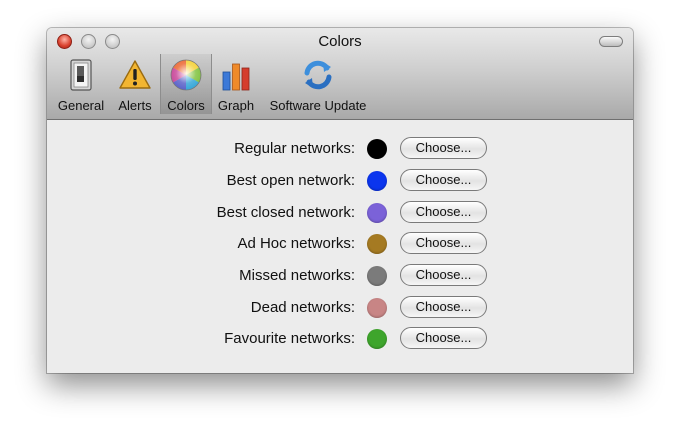 The image size is (680, 438). What do you see at coordinates (294, 148) in the screenshot?
I see `color-row-label: Regular networks:` at bounding box center [294, 148].